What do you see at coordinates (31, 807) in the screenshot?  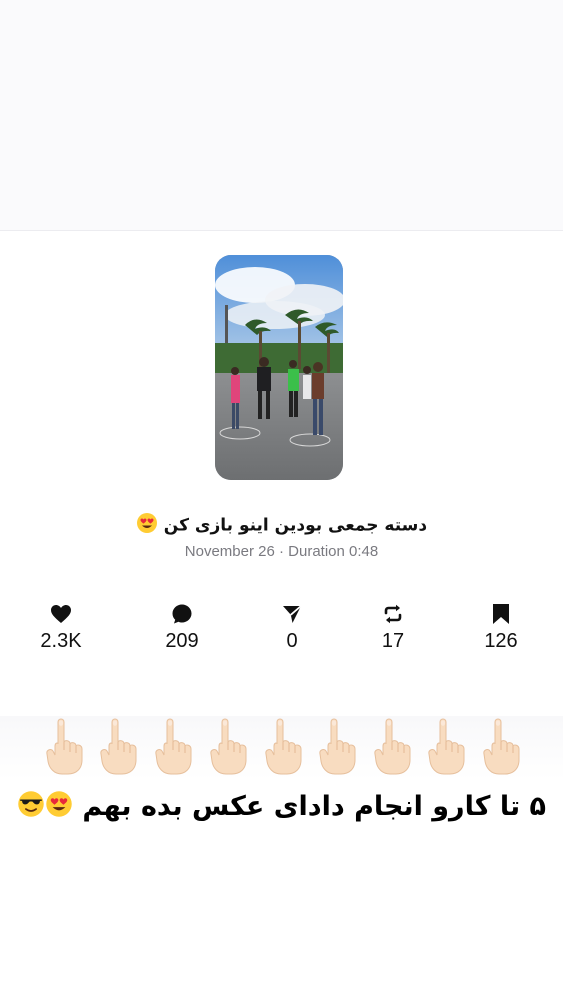 I see `sunglasses-emoji-icon` at bounding box center [31, 807].